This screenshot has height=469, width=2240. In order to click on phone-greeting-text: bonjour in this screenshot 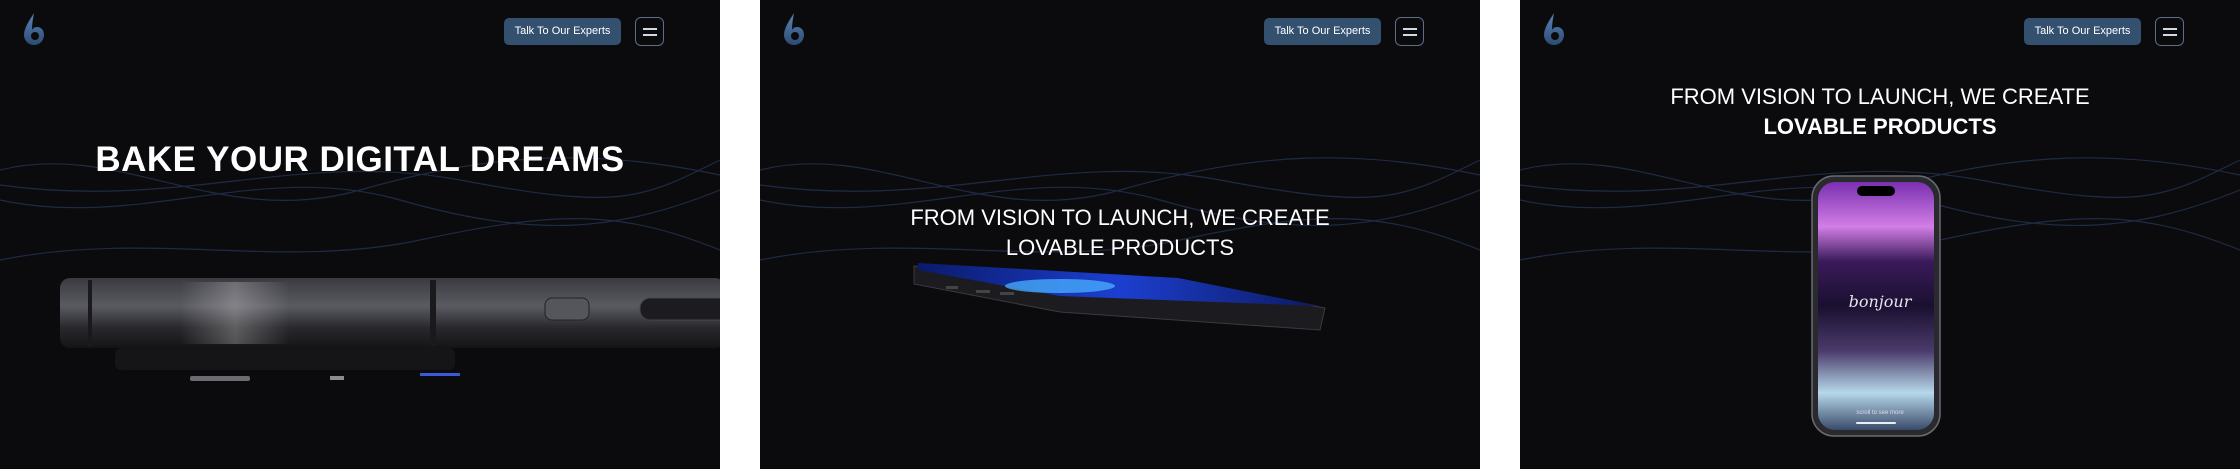, I will do `click(1880, 301)`.